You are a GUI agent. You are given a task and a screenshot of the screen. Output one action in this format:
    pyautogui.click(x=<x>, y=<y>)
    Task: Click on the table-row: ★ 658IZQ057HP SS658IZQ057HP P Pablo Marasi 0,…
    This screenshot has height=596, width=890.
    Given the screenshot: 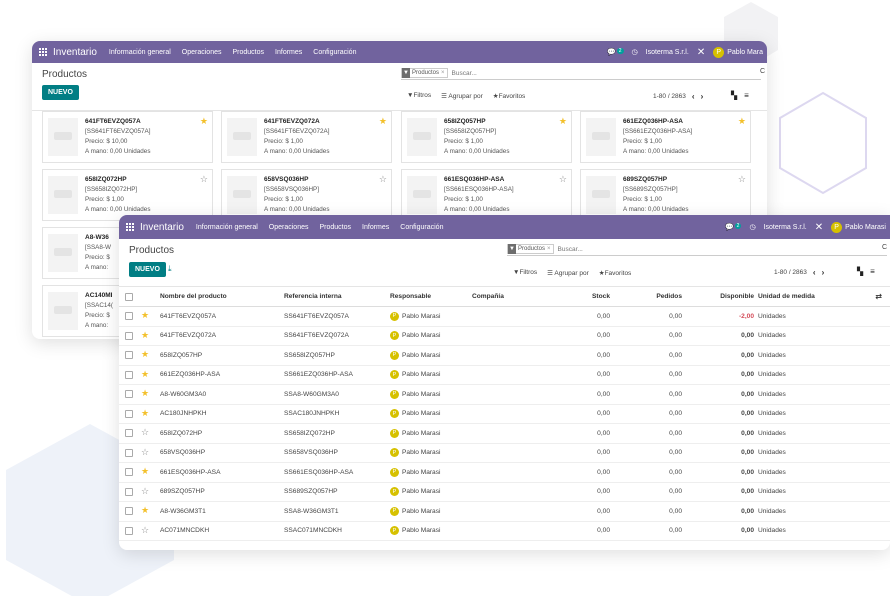 What is the action you would take?
    pyautogui.click(x=504, y=356)
    